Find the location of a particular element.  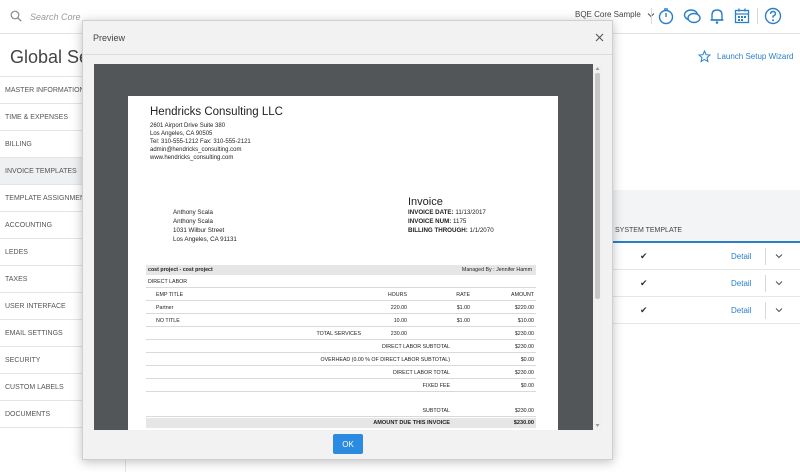

scroll-thumb is located at coordinates (597, 186).